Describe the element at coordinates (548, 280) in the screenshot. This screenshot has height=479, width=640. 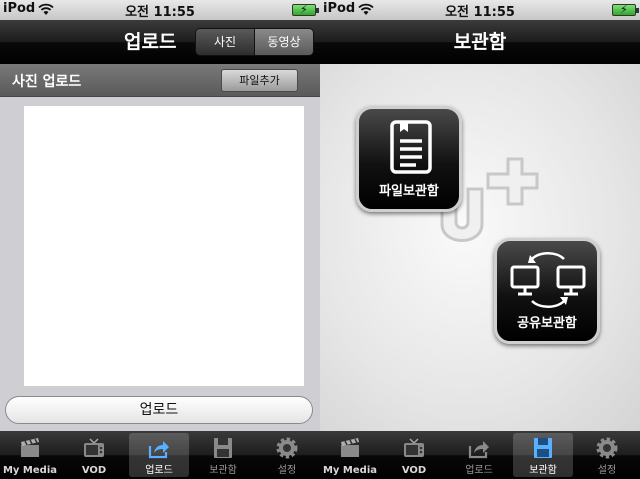
I see `sync-computers-icon` at that location.